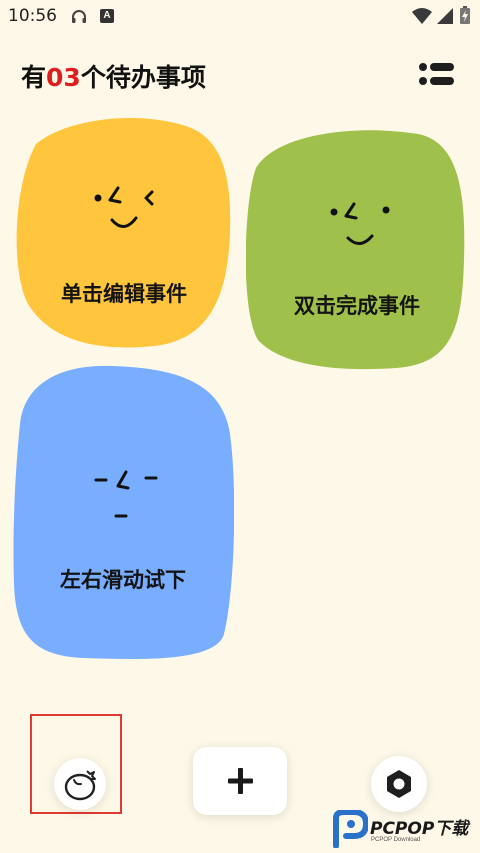  I want to click on tomato-icon, so click(80, 785).